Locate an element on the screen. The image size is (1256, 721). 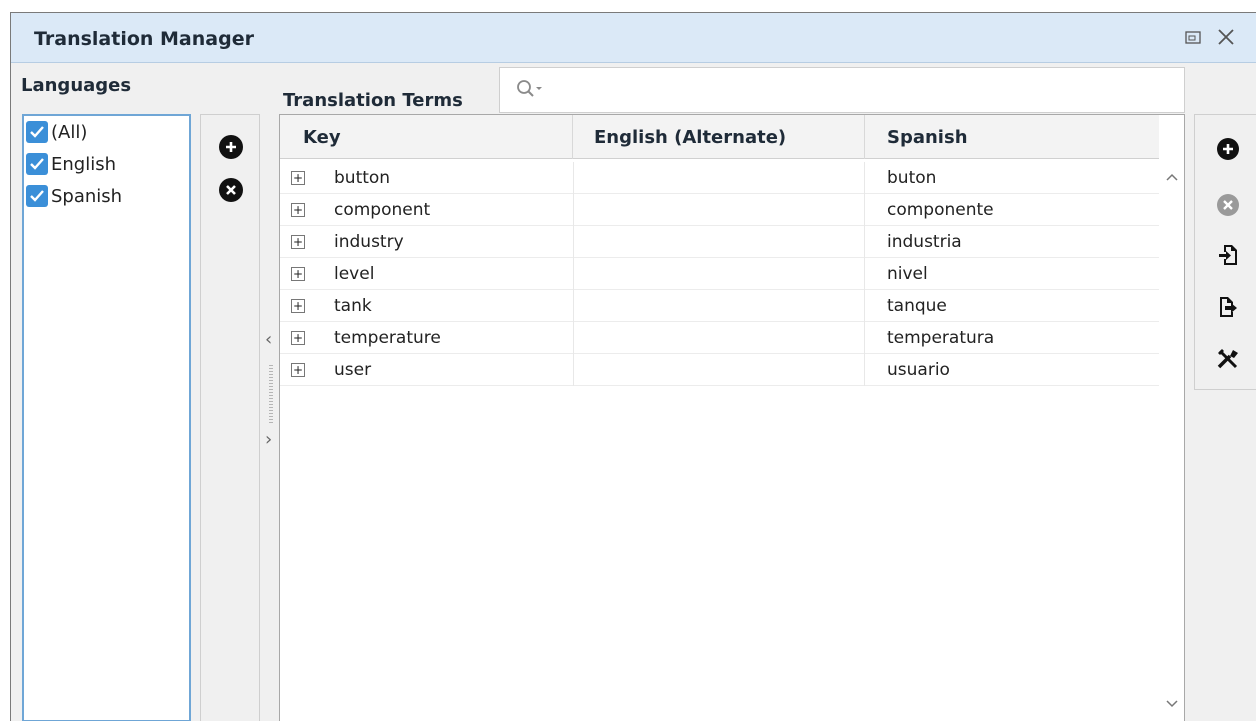
remove-term-button is located at coordinates (1228, 205).